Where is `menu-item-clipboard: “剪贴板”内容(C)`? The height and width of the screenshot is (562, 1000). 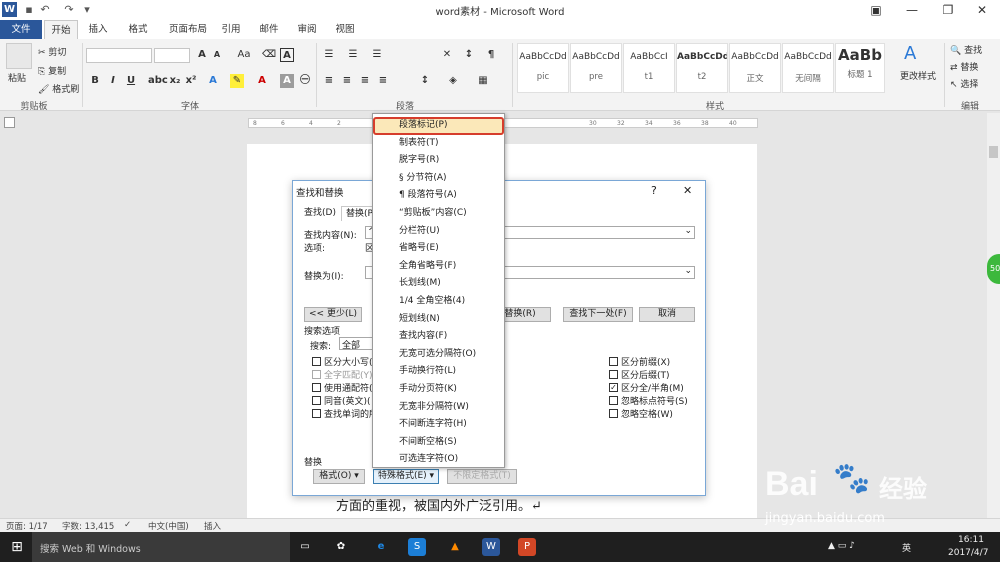
menu-item-clipboard: “剪贴板”内容(C) is located at coordinates (438, 214).